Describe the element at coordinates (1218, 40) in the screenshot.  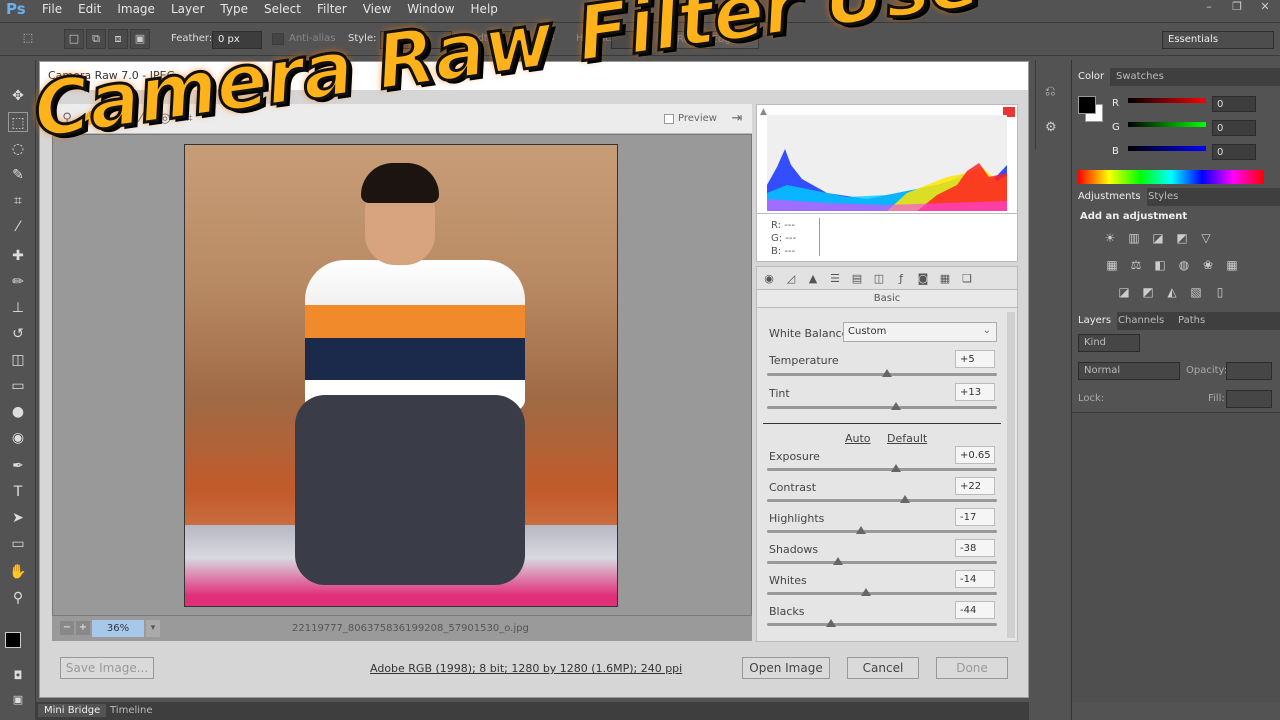
I see `workspace-select: Essentials` at that location.